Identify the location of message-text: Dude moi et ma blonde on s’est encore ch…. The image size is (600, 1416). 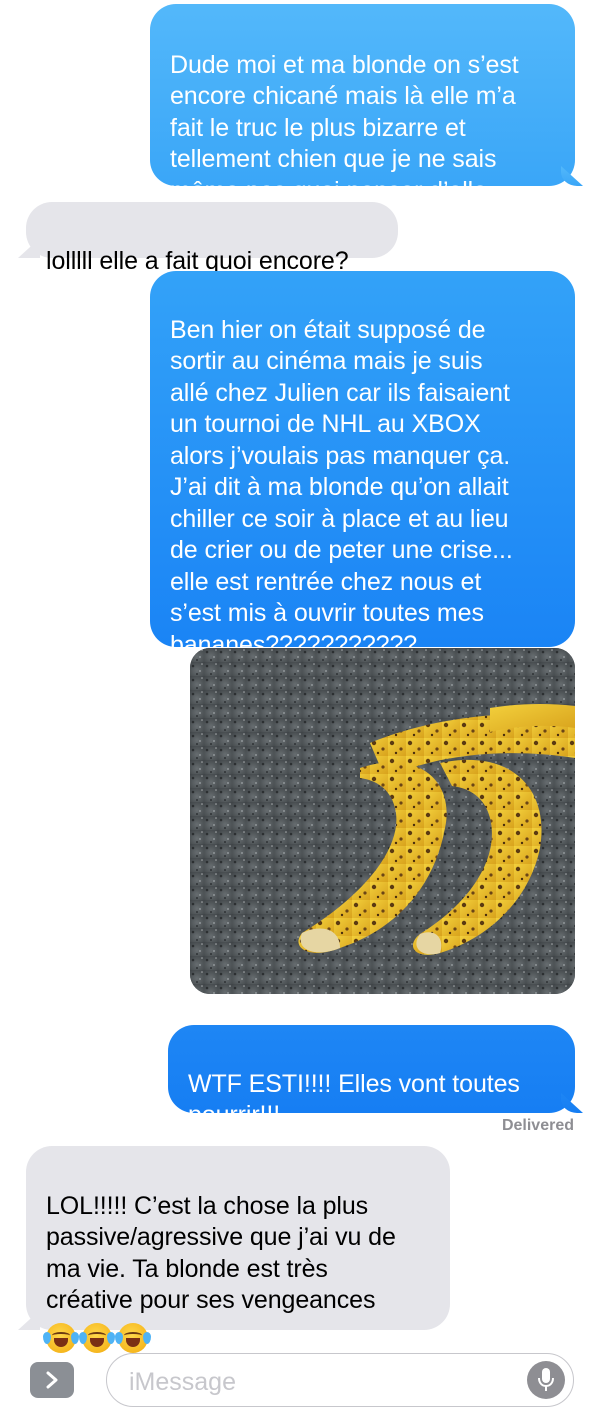
(344, 127).